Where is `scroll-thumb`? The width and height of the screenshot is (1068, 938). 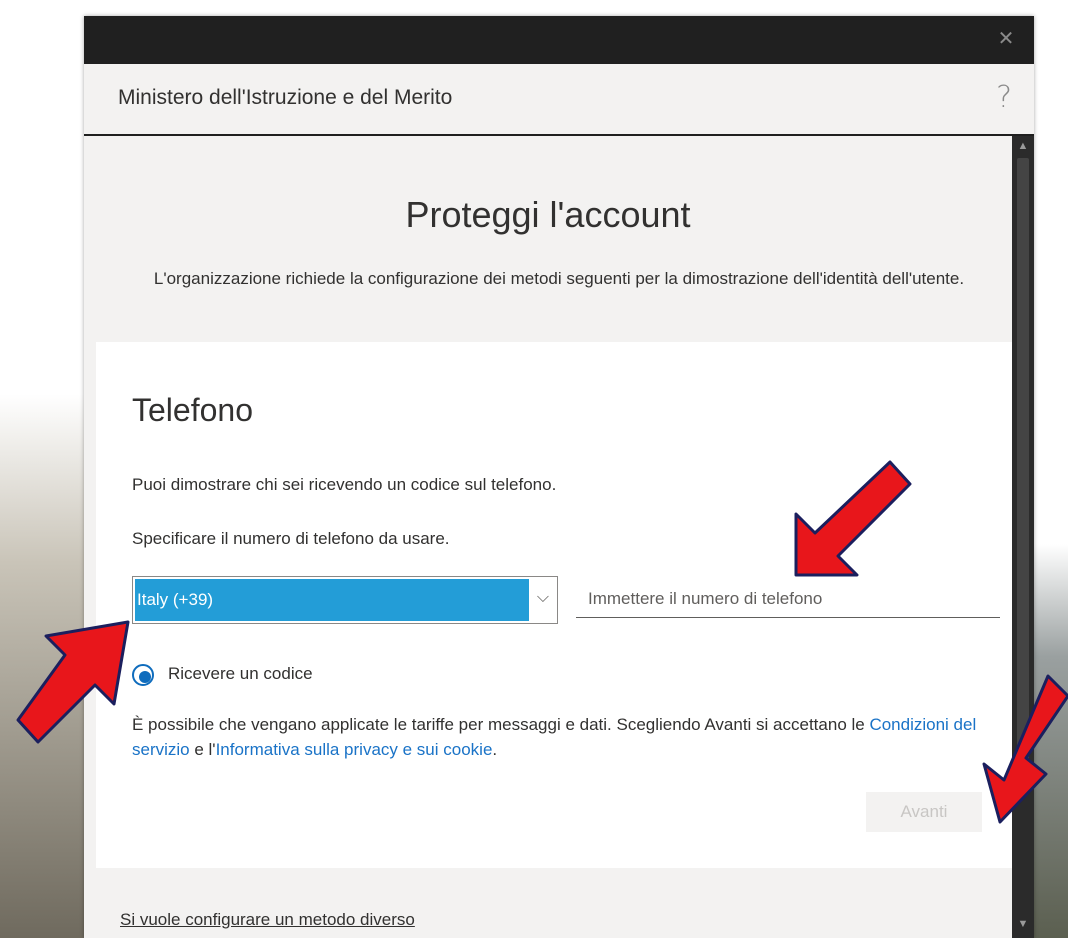
scroll-thumb is located at coordinates (1023, 468).